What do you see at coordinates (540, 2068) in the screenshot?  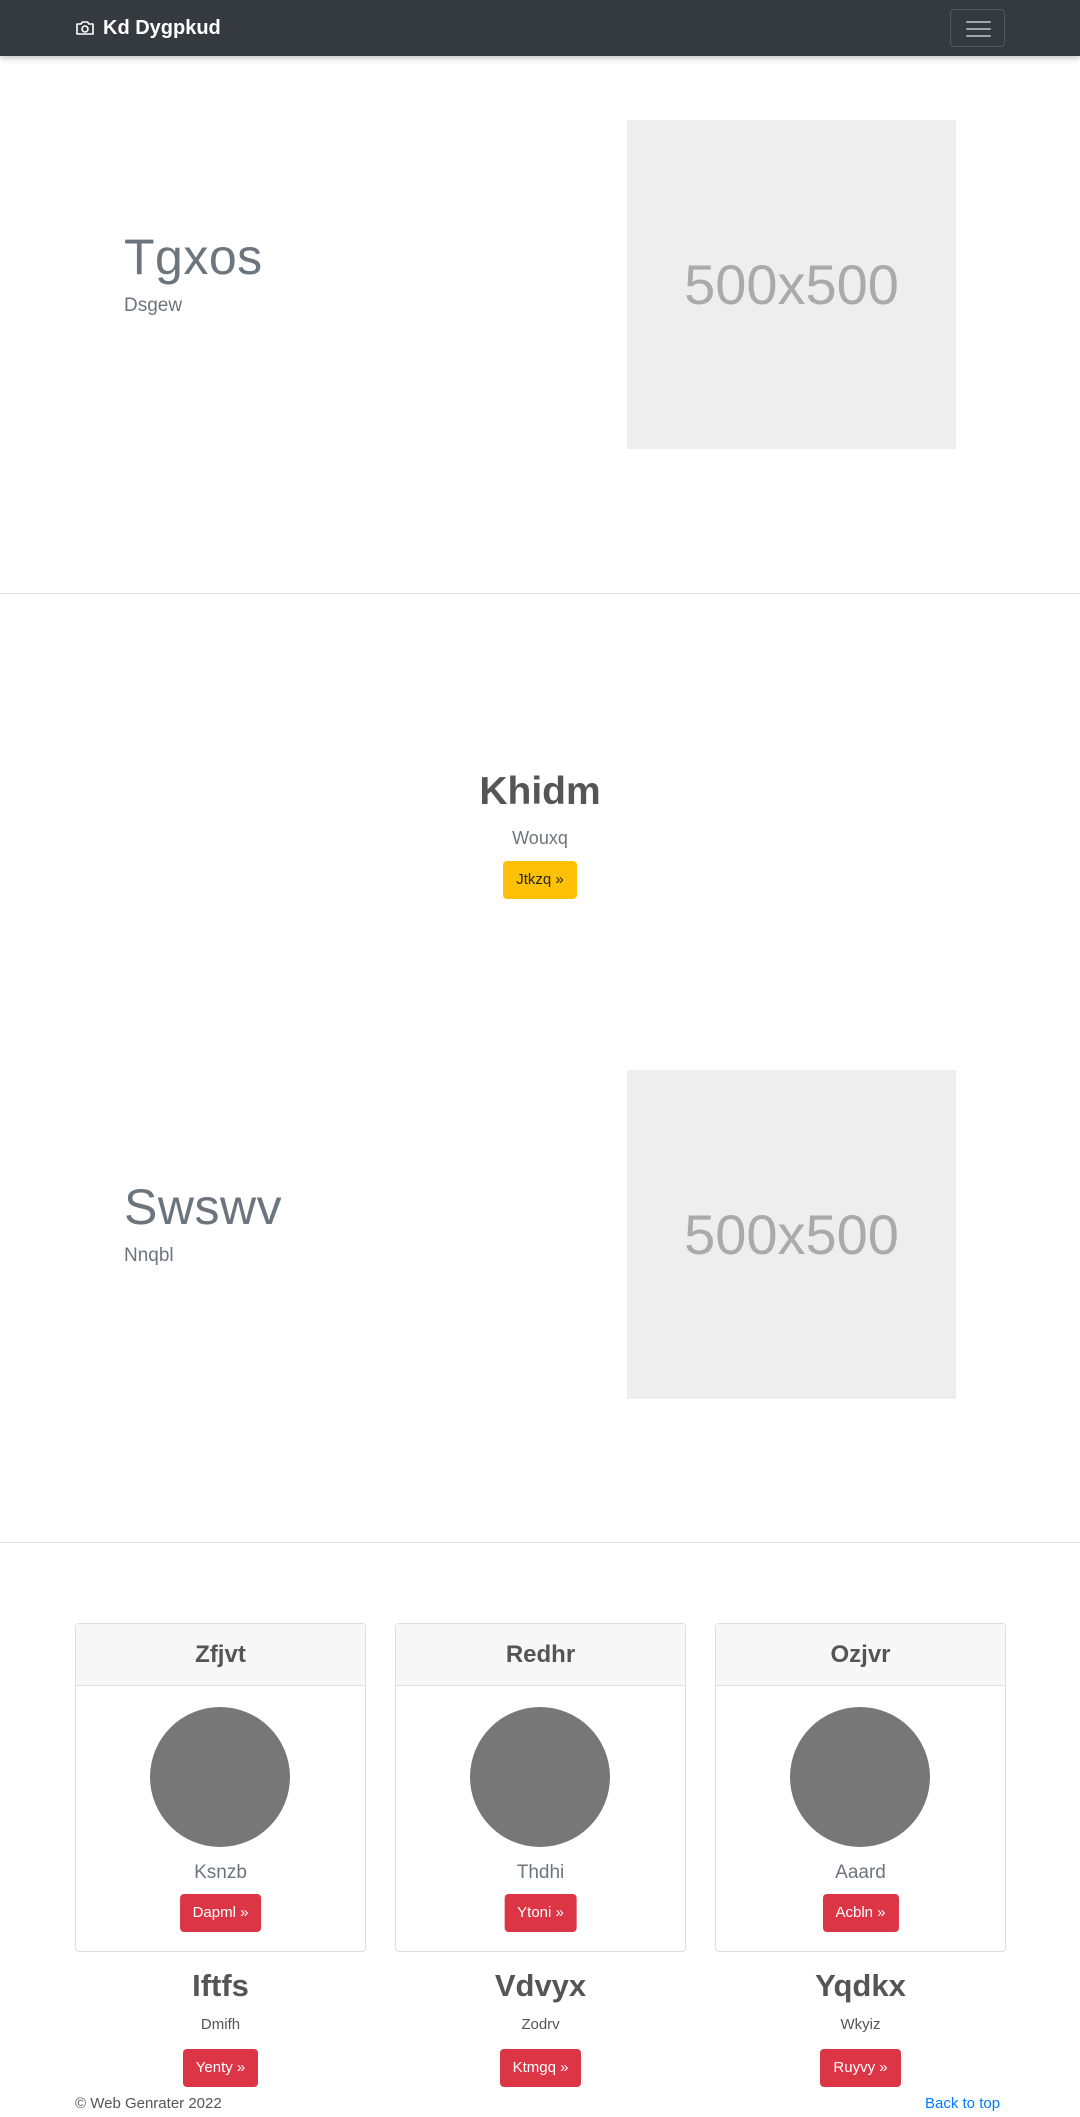 I see `column-button: Ktmgq »` at bounding box center [540, 2068].